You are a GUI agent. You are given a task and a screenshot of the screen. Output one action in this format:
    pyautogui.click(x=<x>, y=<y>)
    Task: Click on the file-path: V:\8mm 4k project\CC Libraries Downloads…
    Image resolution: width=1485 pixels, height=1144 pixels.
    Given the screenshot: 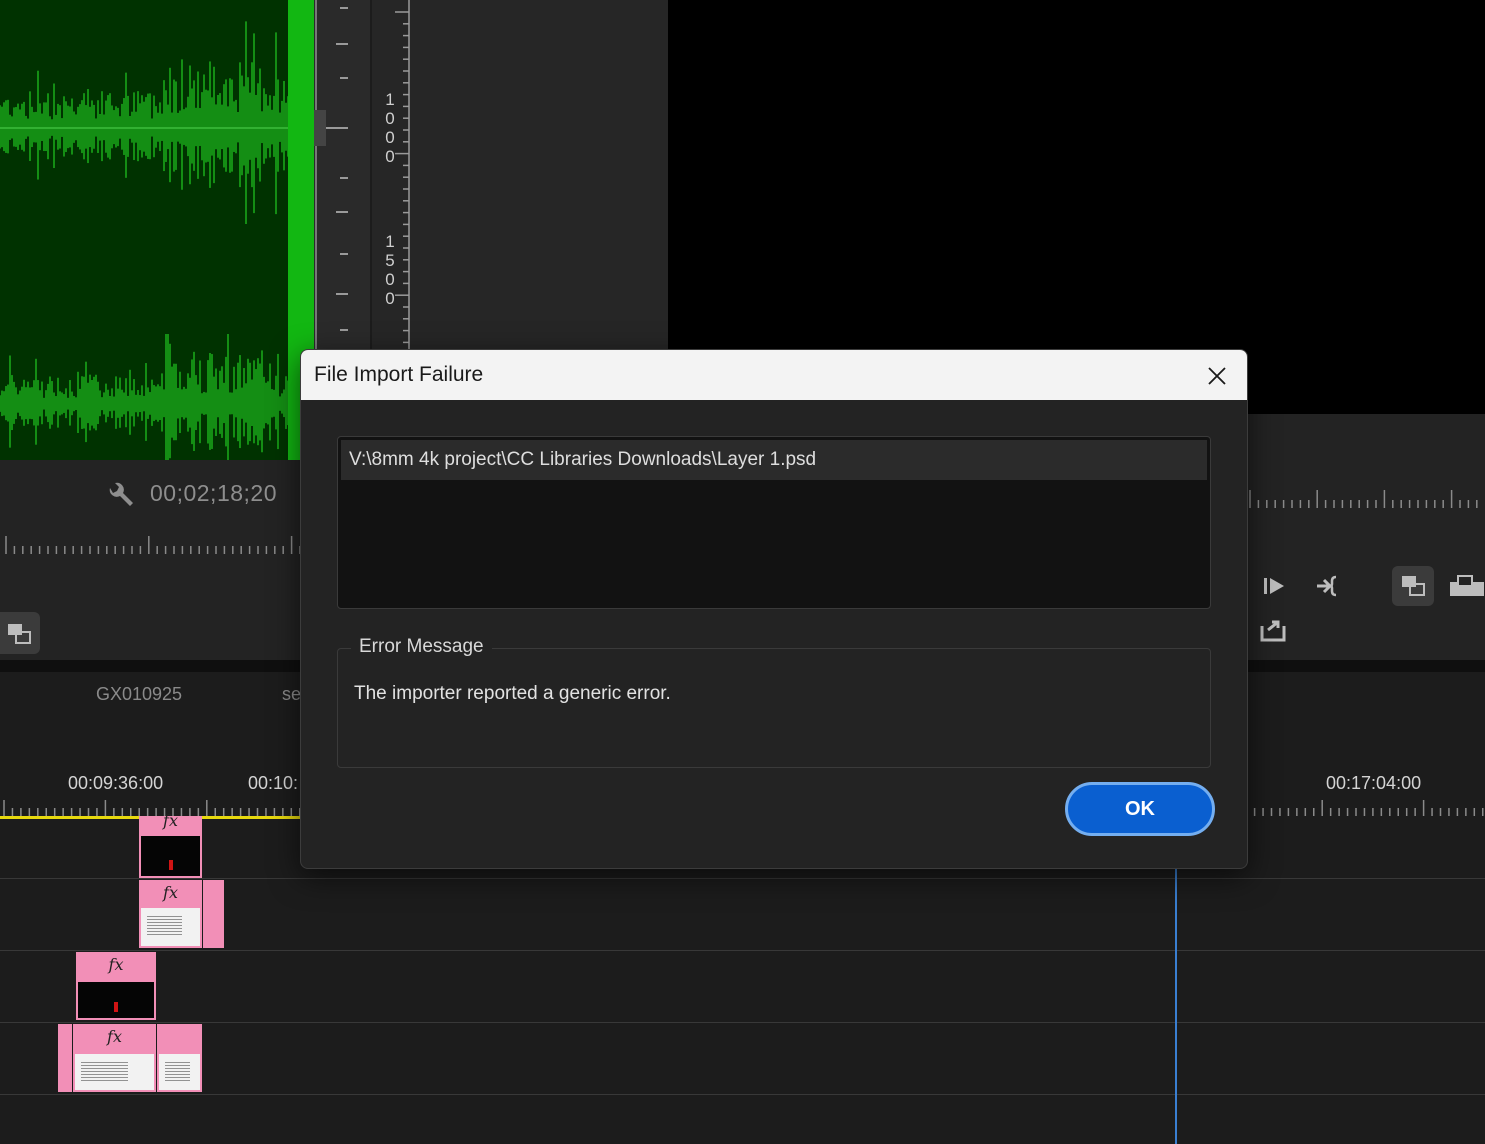 What is the action you would take?
    pyautogui.click(x=583, y=459)
    